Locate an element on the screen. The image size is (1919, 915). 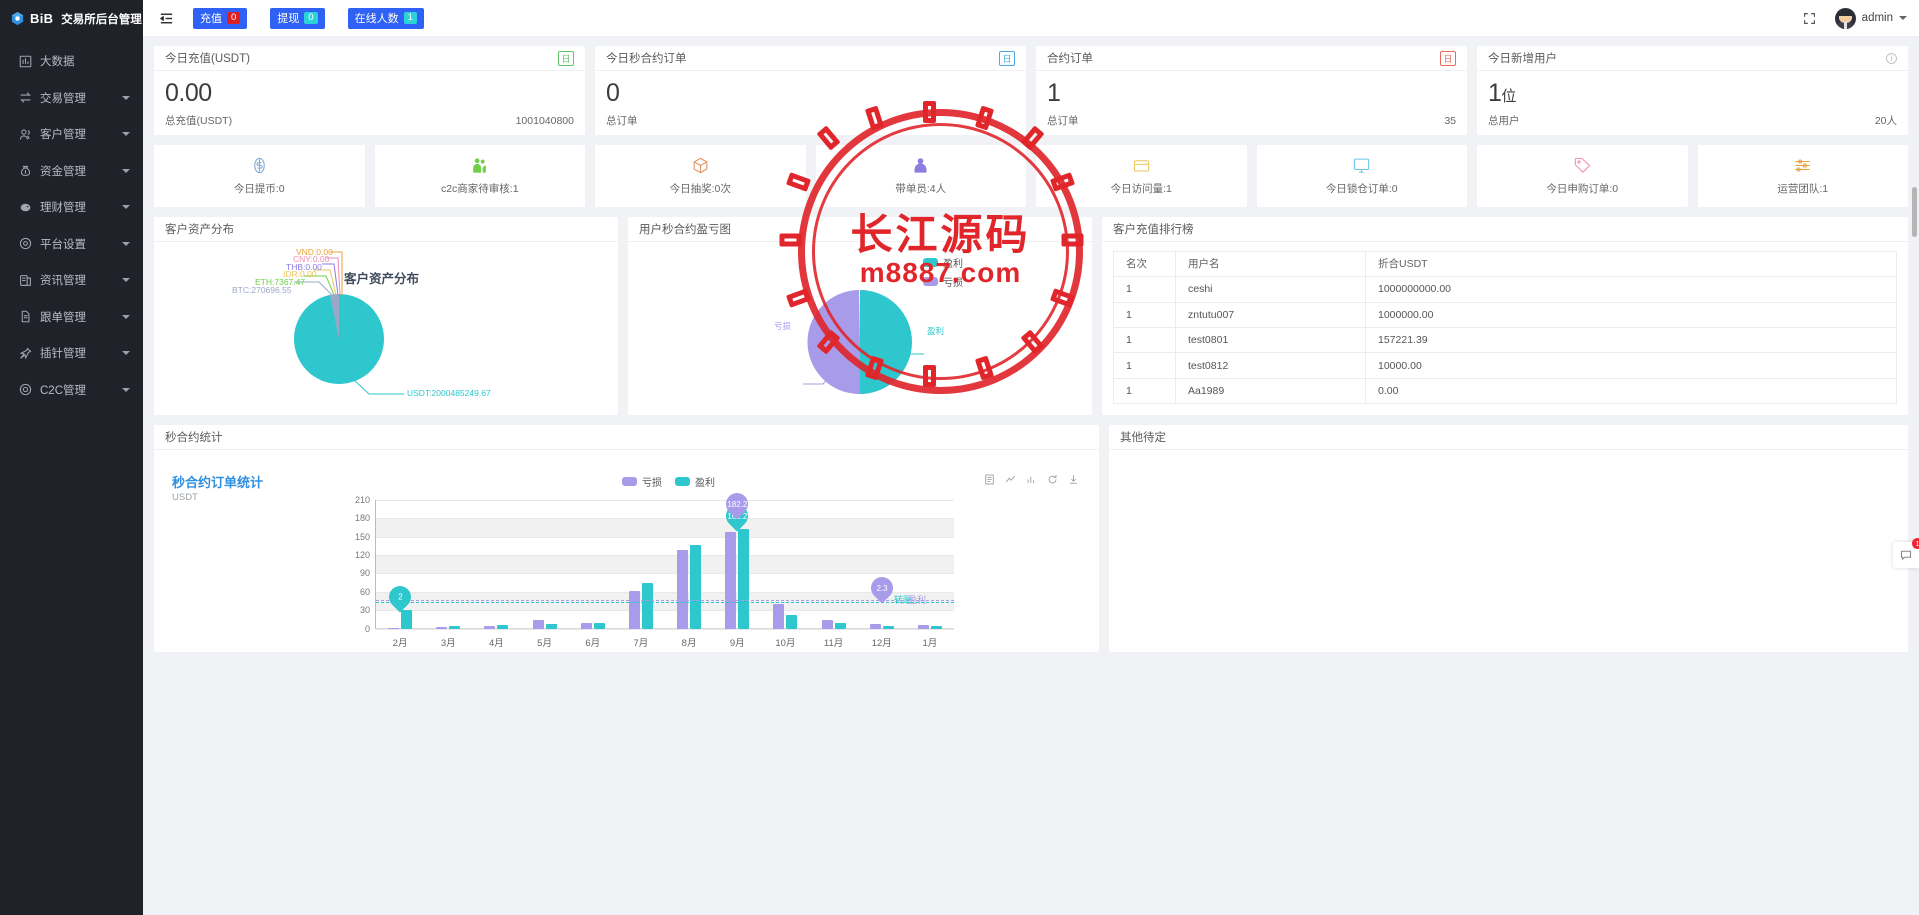
legend-profit: 盈利 is located at coordinates (943, 262).